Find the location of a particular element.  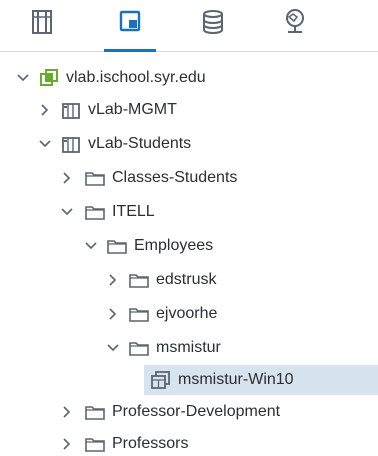

networking-tab is located at coordinates (295, 28).